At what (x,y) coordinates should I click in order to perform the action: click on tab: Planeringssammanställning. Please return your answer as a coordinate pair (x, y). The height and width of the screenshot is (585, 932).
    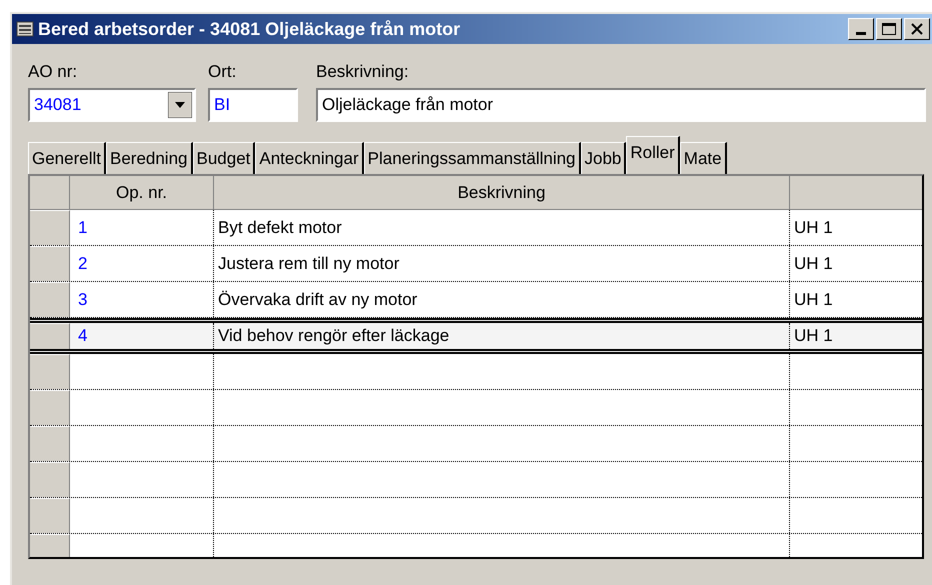
    Looking at the image, I should click on (472, 158).